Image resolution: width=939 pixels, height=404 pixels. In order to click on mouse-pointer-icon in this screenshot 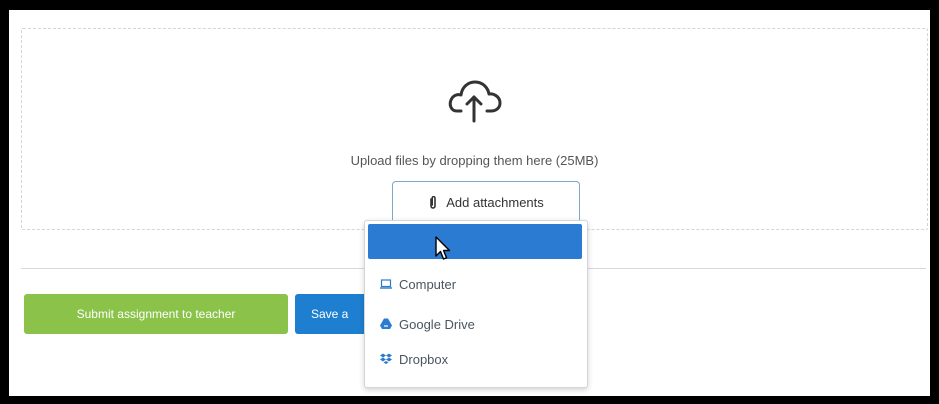, I will do `click(443, 248)`.